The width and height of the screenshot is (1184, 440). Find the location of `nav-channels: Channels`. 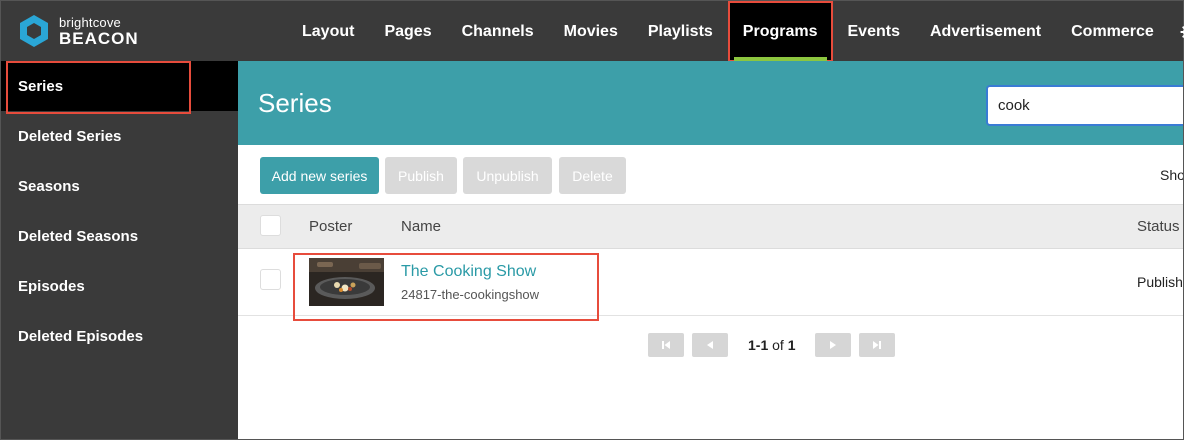

nav-channels: Channels is located at coordinates (498, 31).